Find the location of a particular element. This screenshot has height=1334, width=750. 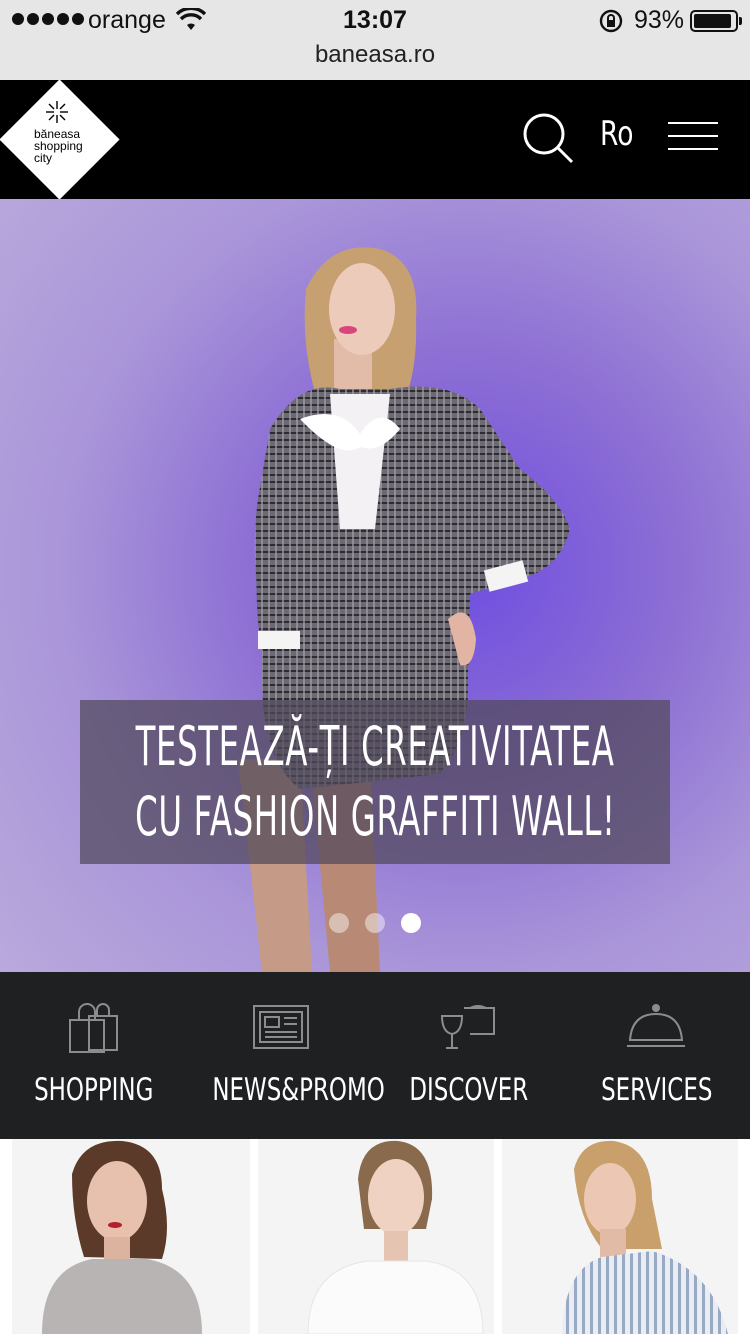

battery-percent: 93% is located at coordinates (659, 20).